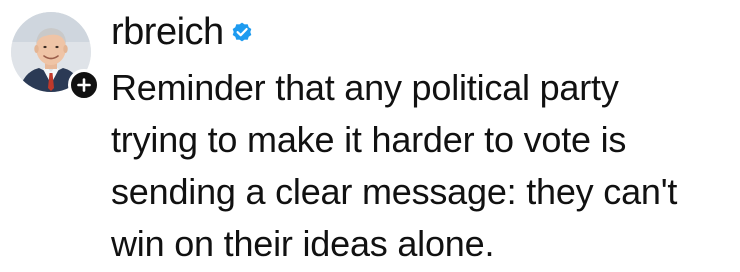  What do you see at coordinates (167, 32) in the screenshot?
I see `username: rbreich` at bounding box center [167, 32].